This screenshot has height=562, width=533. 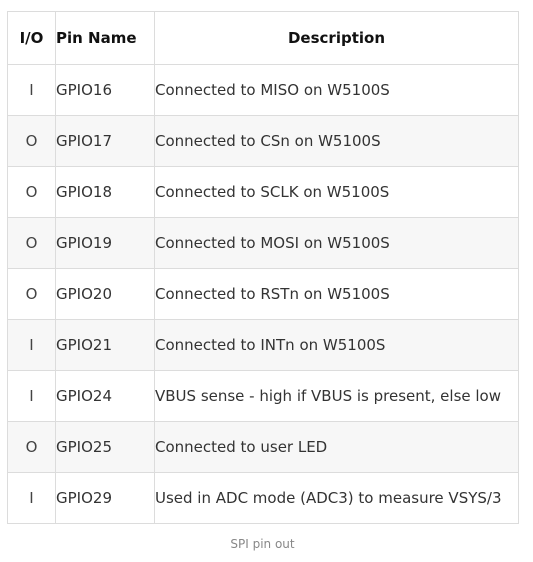 I want to click on table-row: O GPIO25 Connected to user LED, so click(x=263, y=447).